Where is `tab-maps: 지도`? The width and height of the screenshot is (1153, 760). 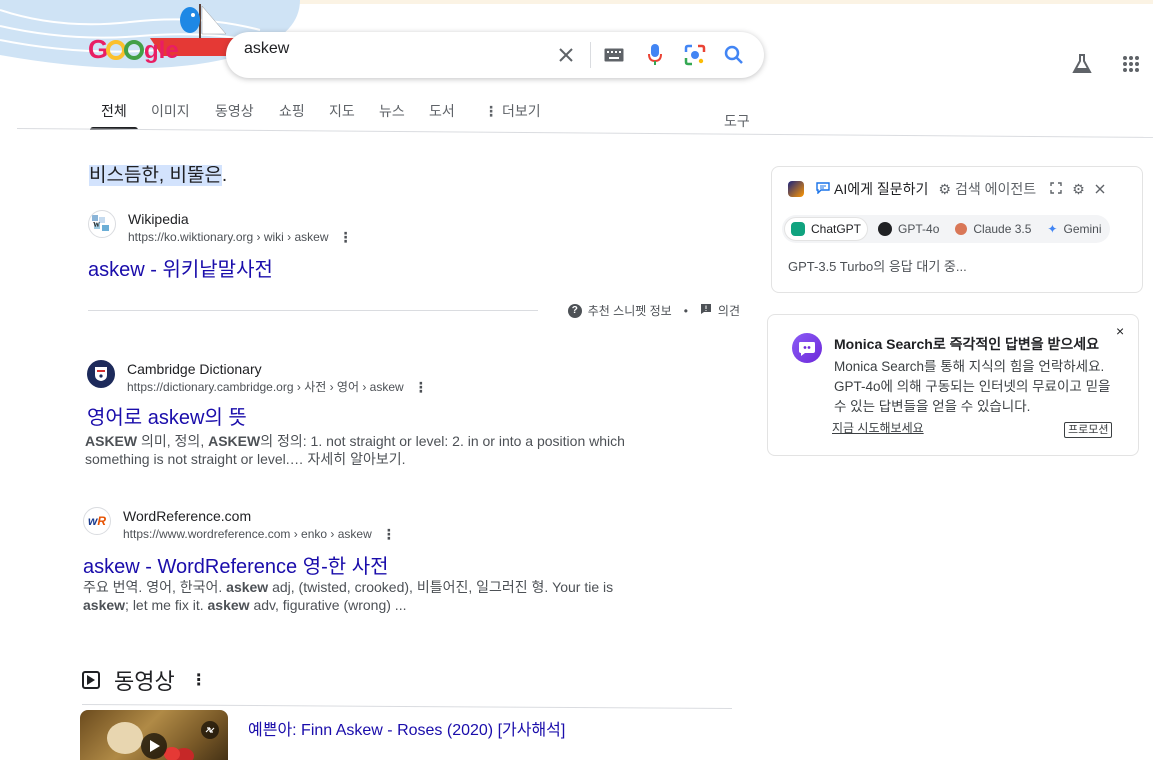 tab-maps: 지도 is located at coordinates (342, 111).